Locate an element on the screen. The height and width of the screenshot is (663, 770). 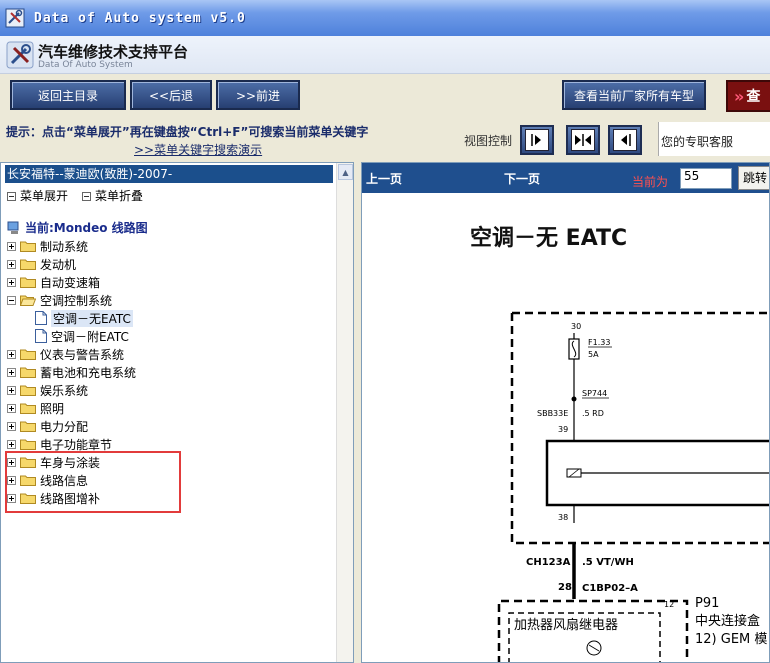
pin-30-label: 30 is located at coordinates (576, 326).